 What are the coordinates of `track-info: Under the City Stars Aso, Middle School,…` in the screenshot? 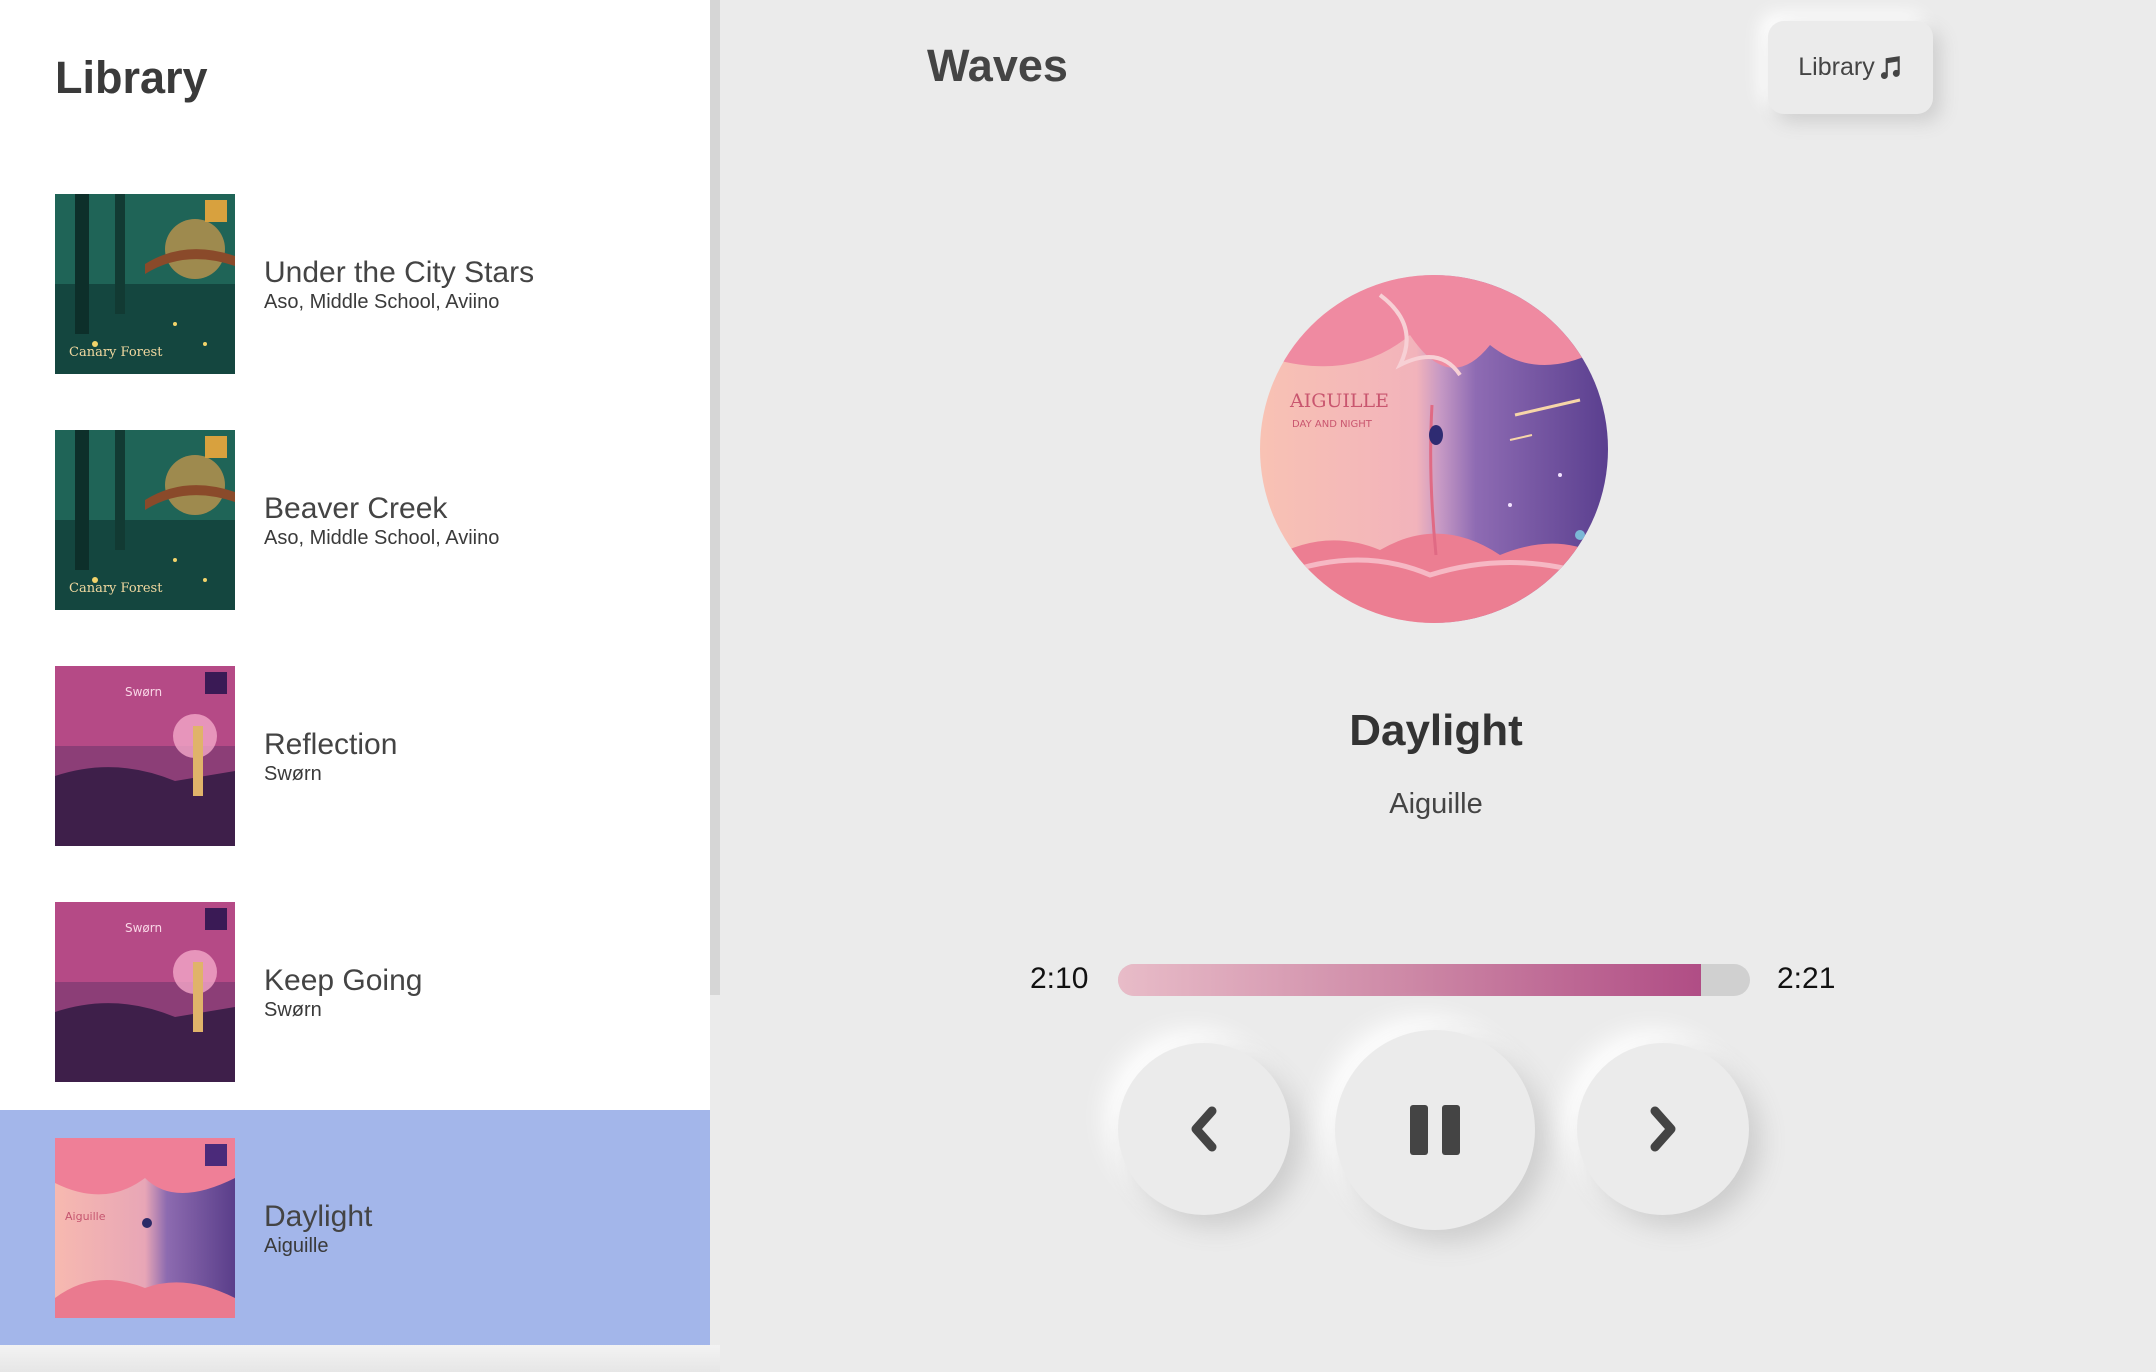 It's located at (399, 285).